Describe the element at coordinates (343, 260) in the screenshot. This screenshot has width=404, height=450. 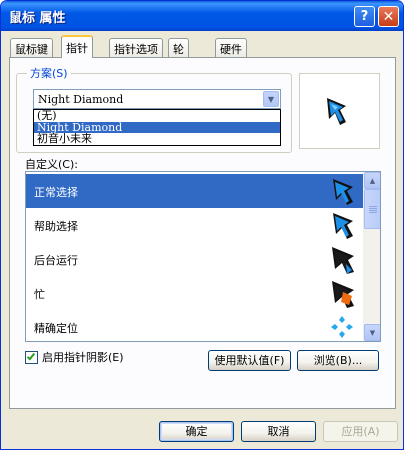
I see `working-cursor-icon` at that location.